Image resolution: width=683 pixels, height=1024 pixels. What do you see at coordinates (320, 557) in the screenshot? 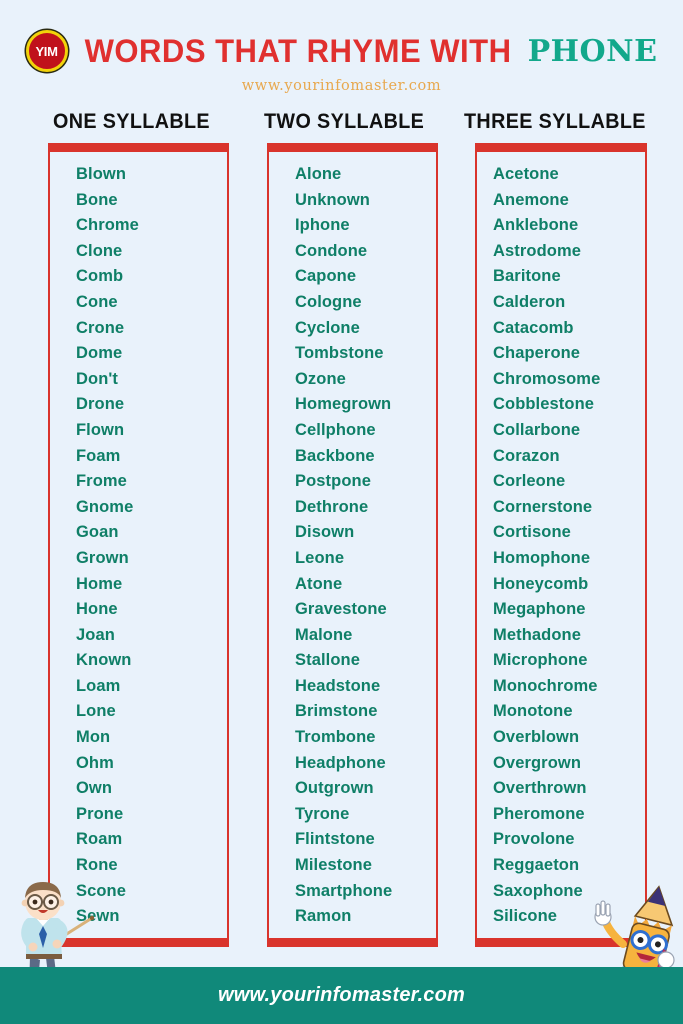
I see `word-item: Leone` at bounding box center [320, 557].